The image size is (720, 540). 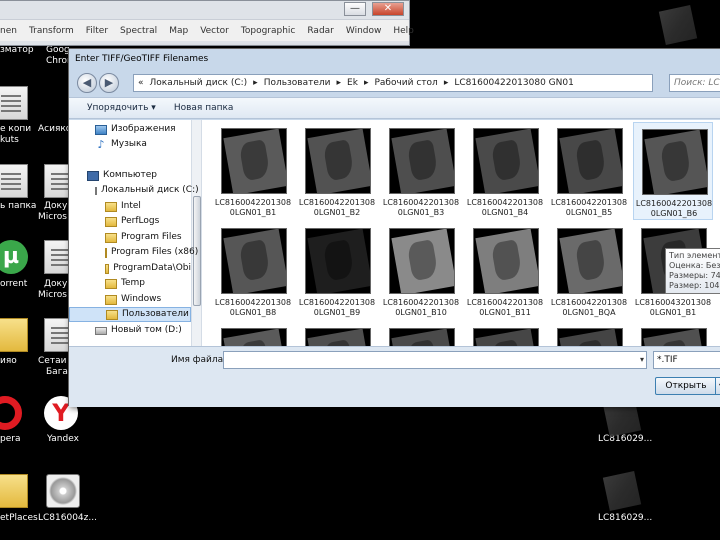 What do you see at coordinates (199, 83) in the screenshot?
I see `breadcrumb-item: Локальный диск (C:)` at bounding box center [199, 83].